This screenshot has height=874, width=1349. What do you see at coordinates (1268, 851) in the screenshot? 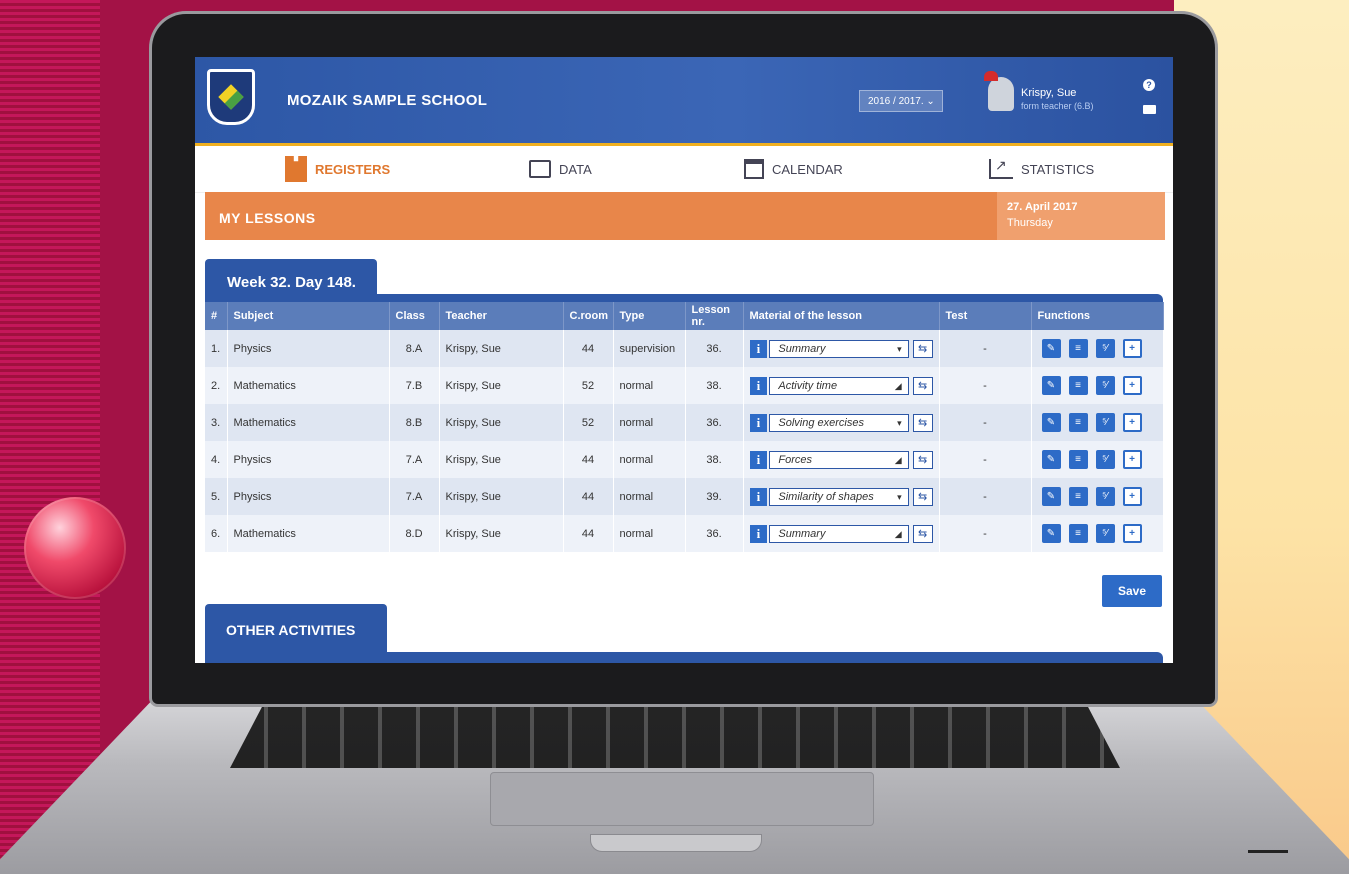
I see `laptop-led` at bounding box center [1268, 851].